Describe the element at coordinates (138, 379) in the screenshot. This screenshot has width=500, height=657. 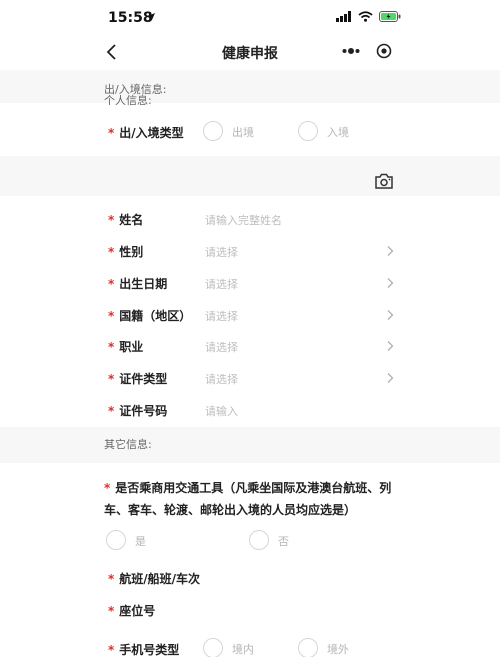
I see `id-type-label: * 证件类型` at that location.